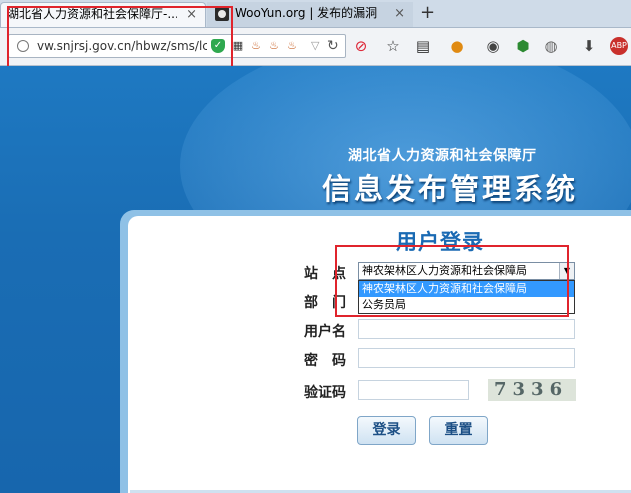  What do you see at coordinates (333, 46) in the screenshot?
I see `reload-icon: ↻` at bounding box center [333, 46].